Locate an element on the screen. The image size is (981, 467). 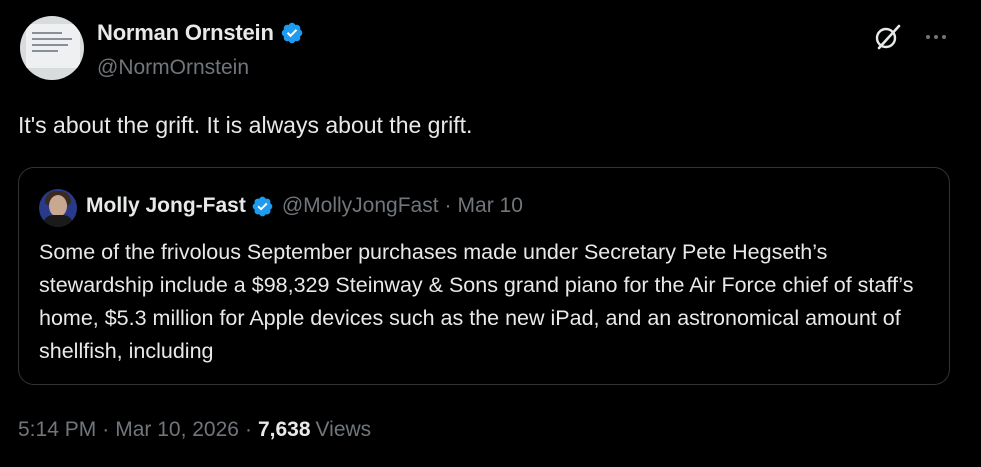
quoted-author-handle: @MollyJongFast is located at coordinates (360, 206).